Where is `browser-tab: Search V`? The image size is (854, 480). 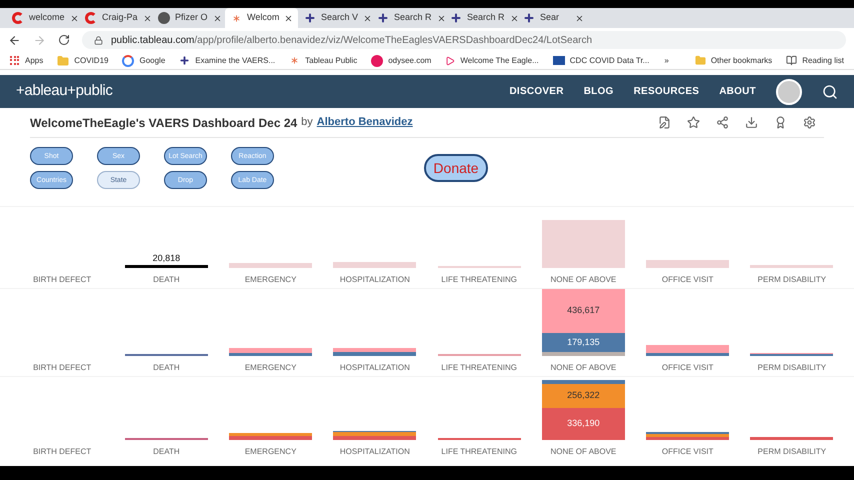
browser-tab: Search V is located at coordinates (334, 18).